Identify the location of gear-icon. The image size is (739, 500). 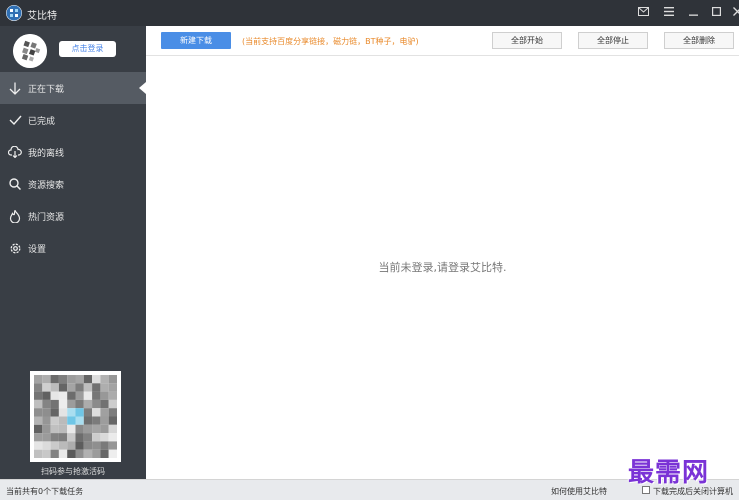
(15, 248).